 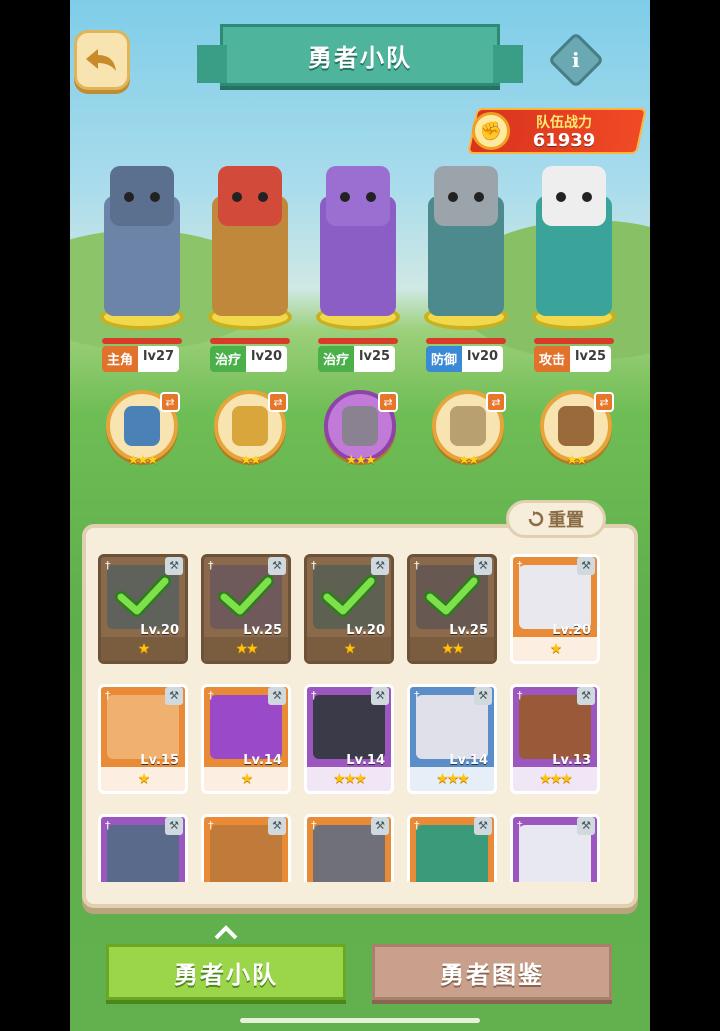 What do you see at coordinates (536, 519) in the screenshot?
I see `reset-icon` at bounding box center [536, 519].